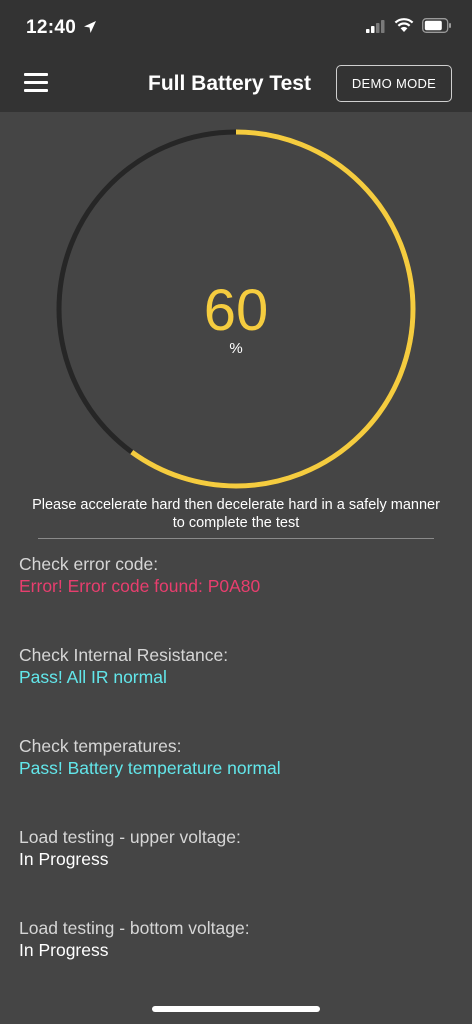 Image resolution: width=472 pixels, height=1024 pixels. What do you see at coordinates (436, 25) in the screenshot?
I see `battery-icon` at bounding box center [436, 25].